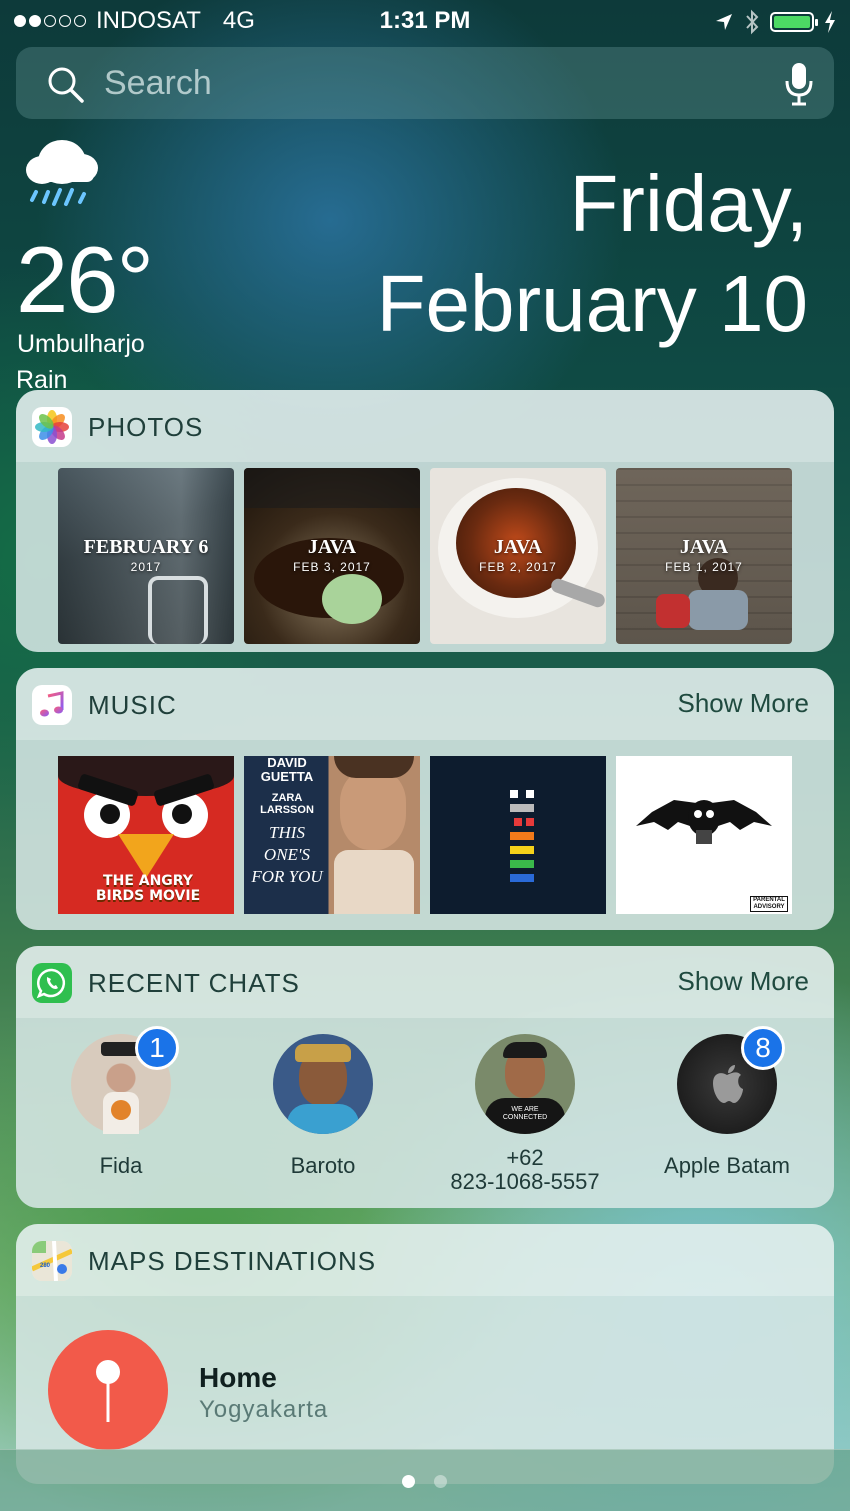 This screenshot has width=850, height=1511. What do you see at coordinates (525, 1157) in the screenshot?
I see `chat-contact-name-line1: +62` at bounding box center [525, 1157].